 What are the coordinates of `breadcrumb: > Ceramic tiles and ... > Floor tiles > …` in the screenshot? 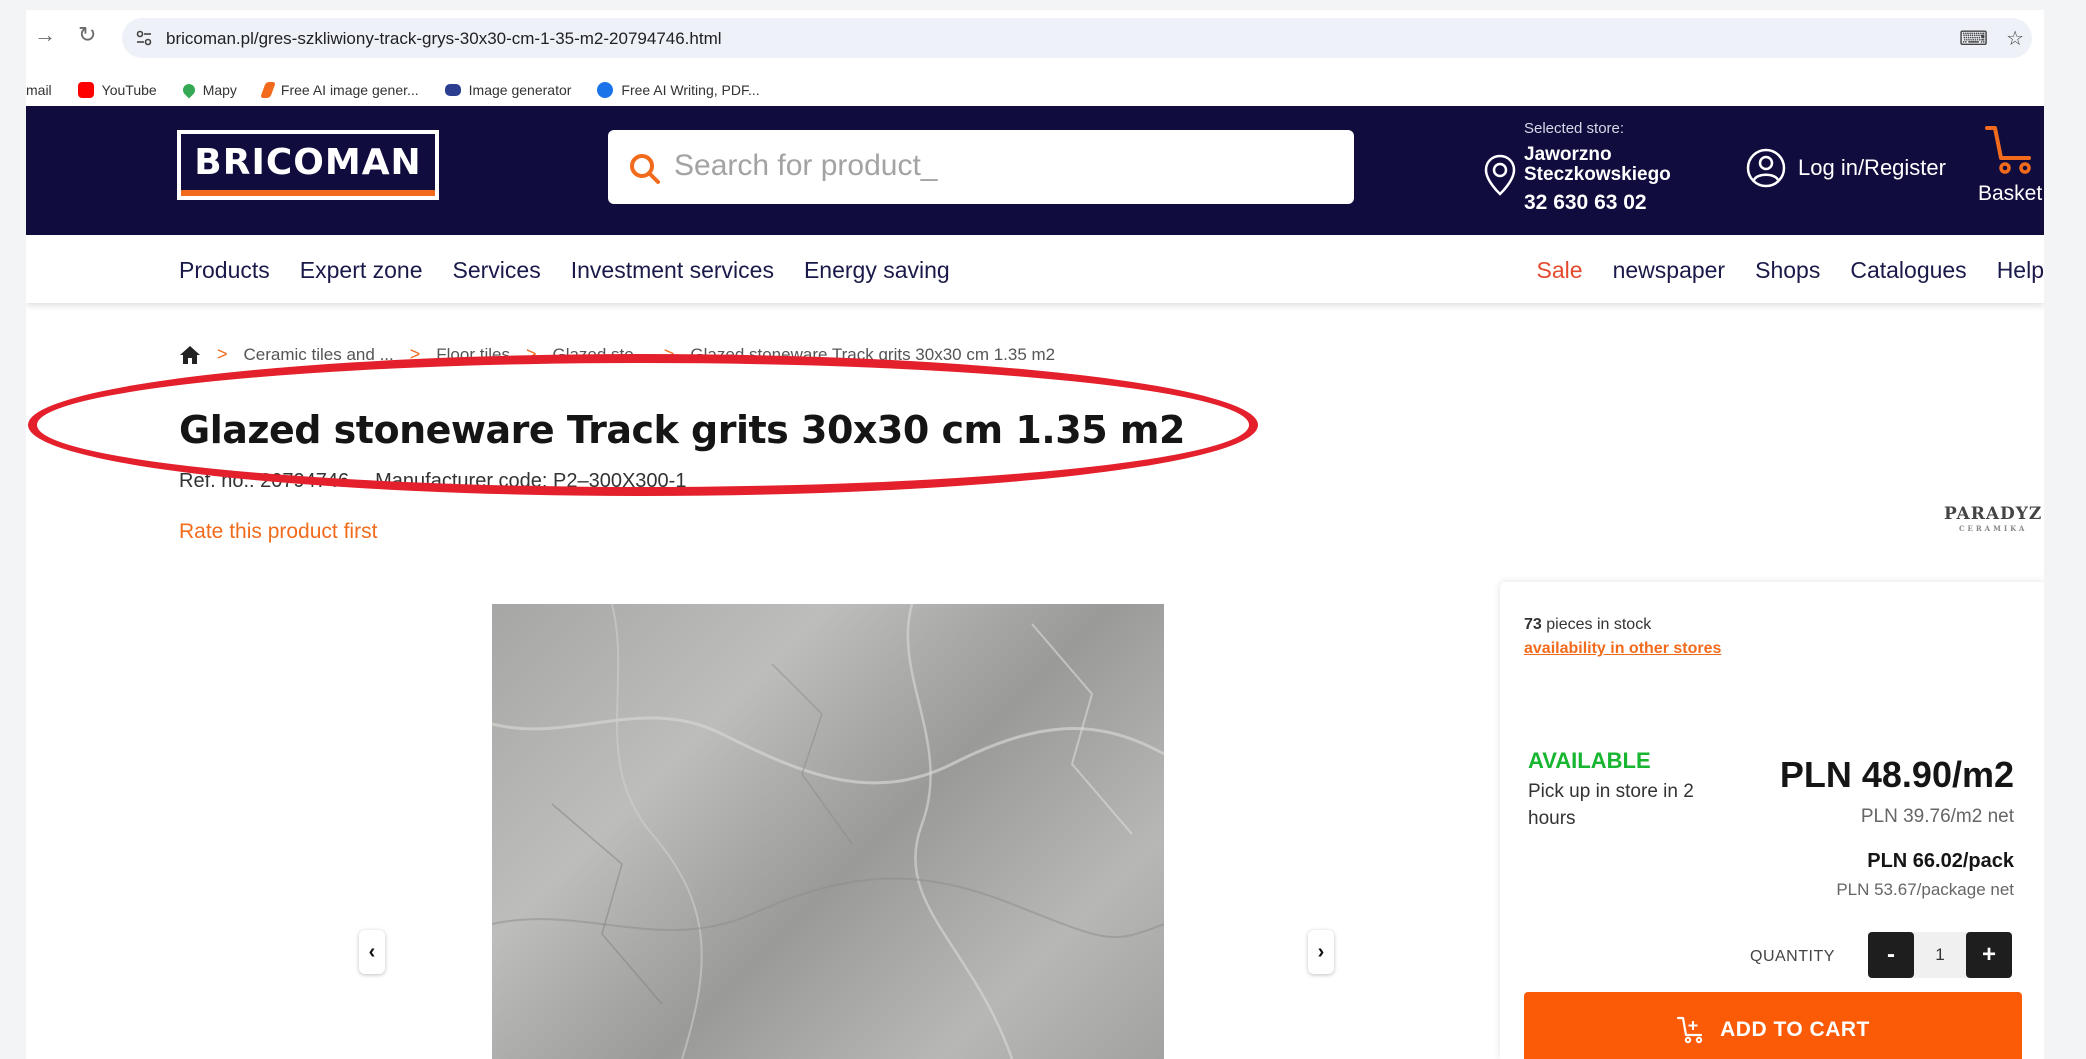 It's located at (617, 354).